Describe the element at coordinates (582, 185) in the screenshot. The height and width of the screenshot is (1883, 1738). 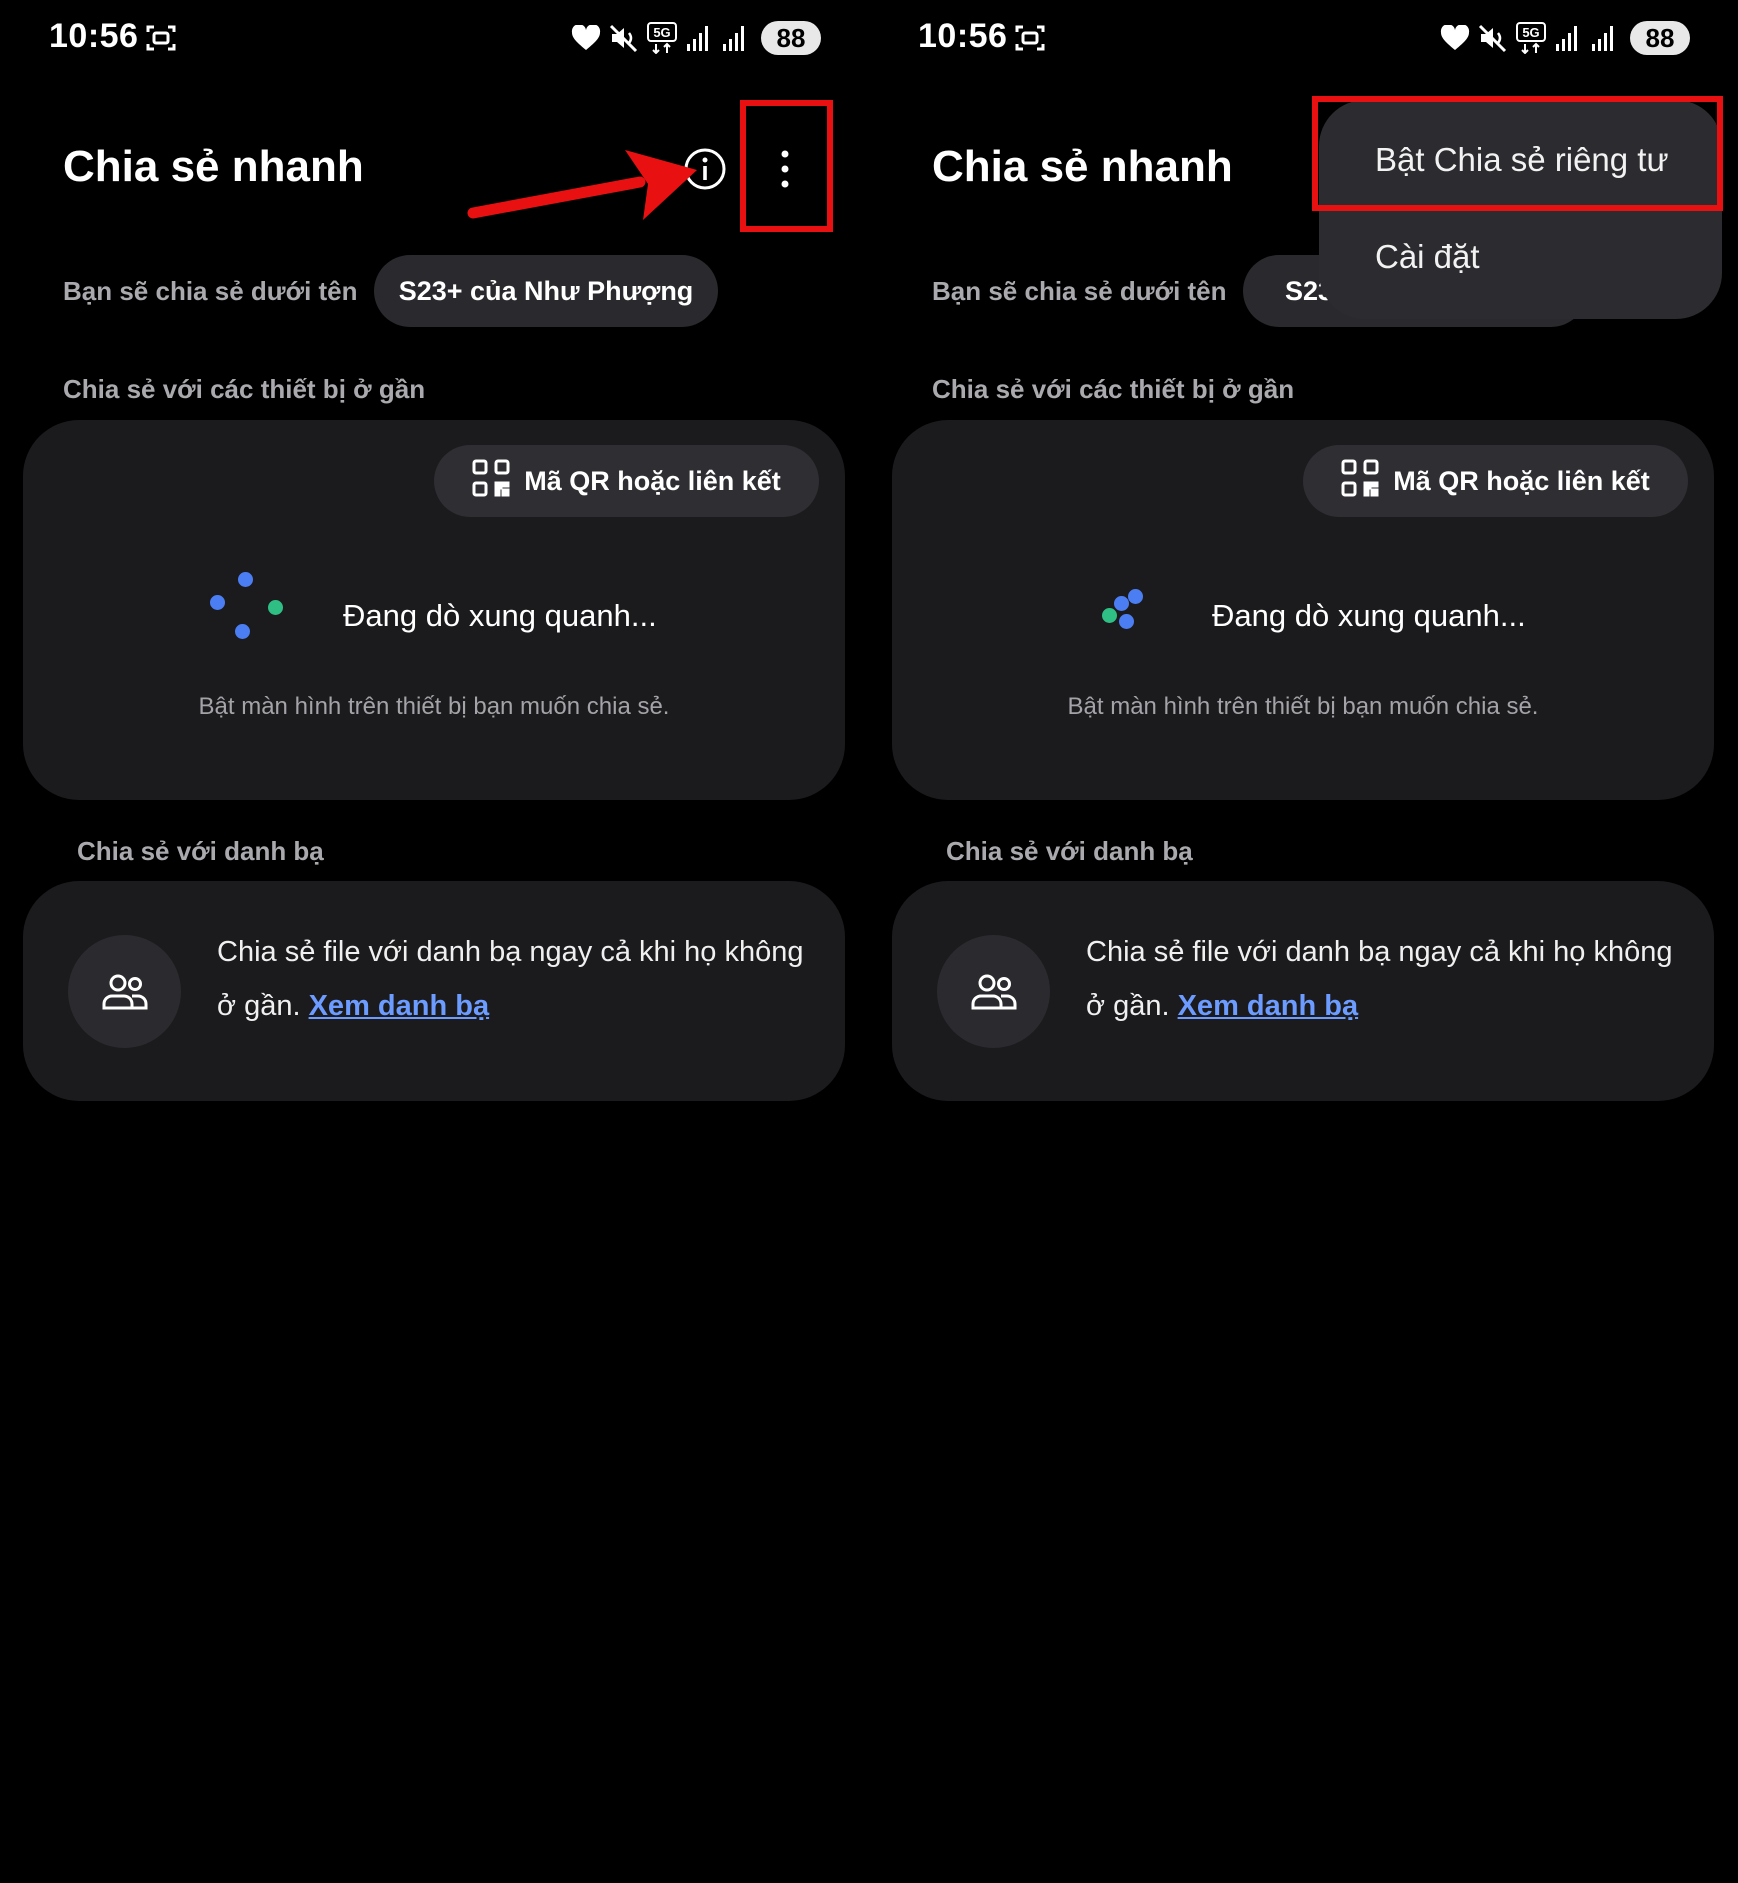
I see `annotation-arrow` at that location.